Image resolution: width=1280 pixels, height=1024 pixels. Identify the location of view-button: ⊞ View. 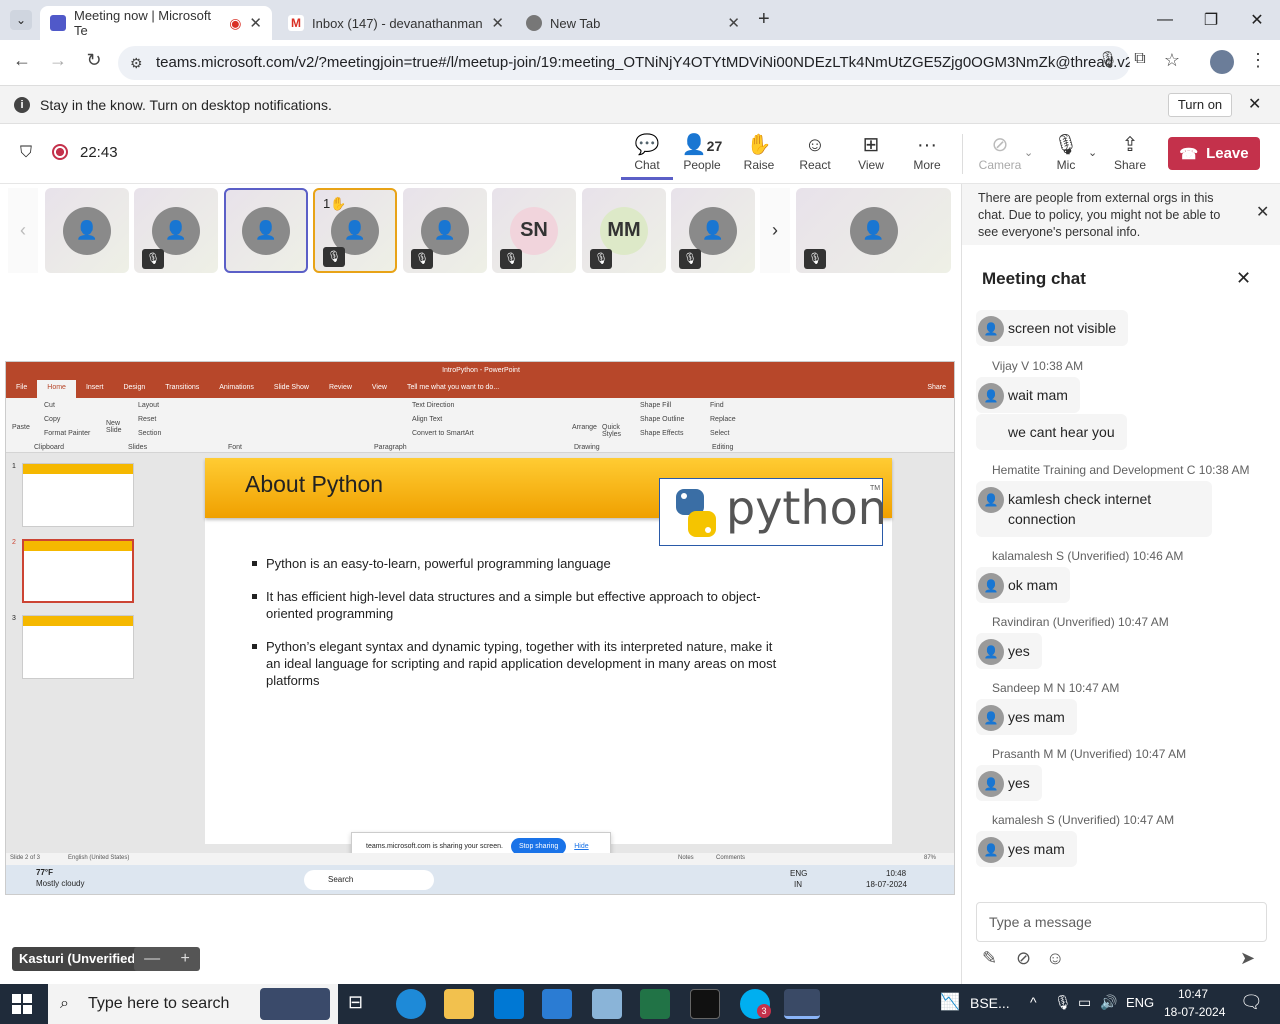
(871, 152).